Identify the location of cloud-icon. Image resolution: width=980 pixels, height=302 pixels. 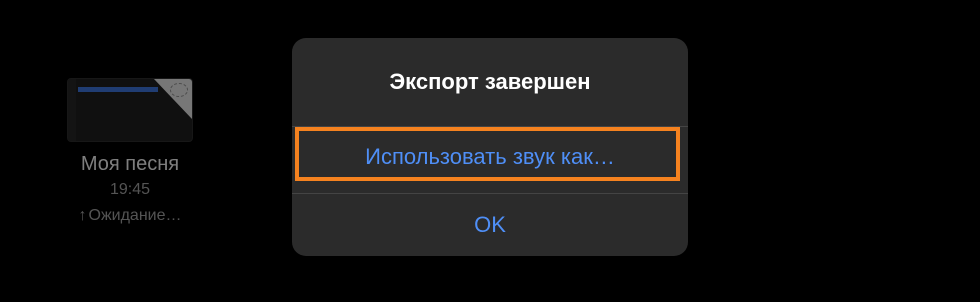
(179, 90).